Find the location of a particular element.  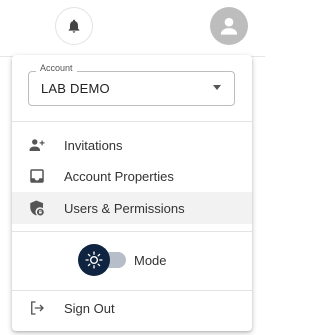

sun-icon is located at coordinates (94, 260).